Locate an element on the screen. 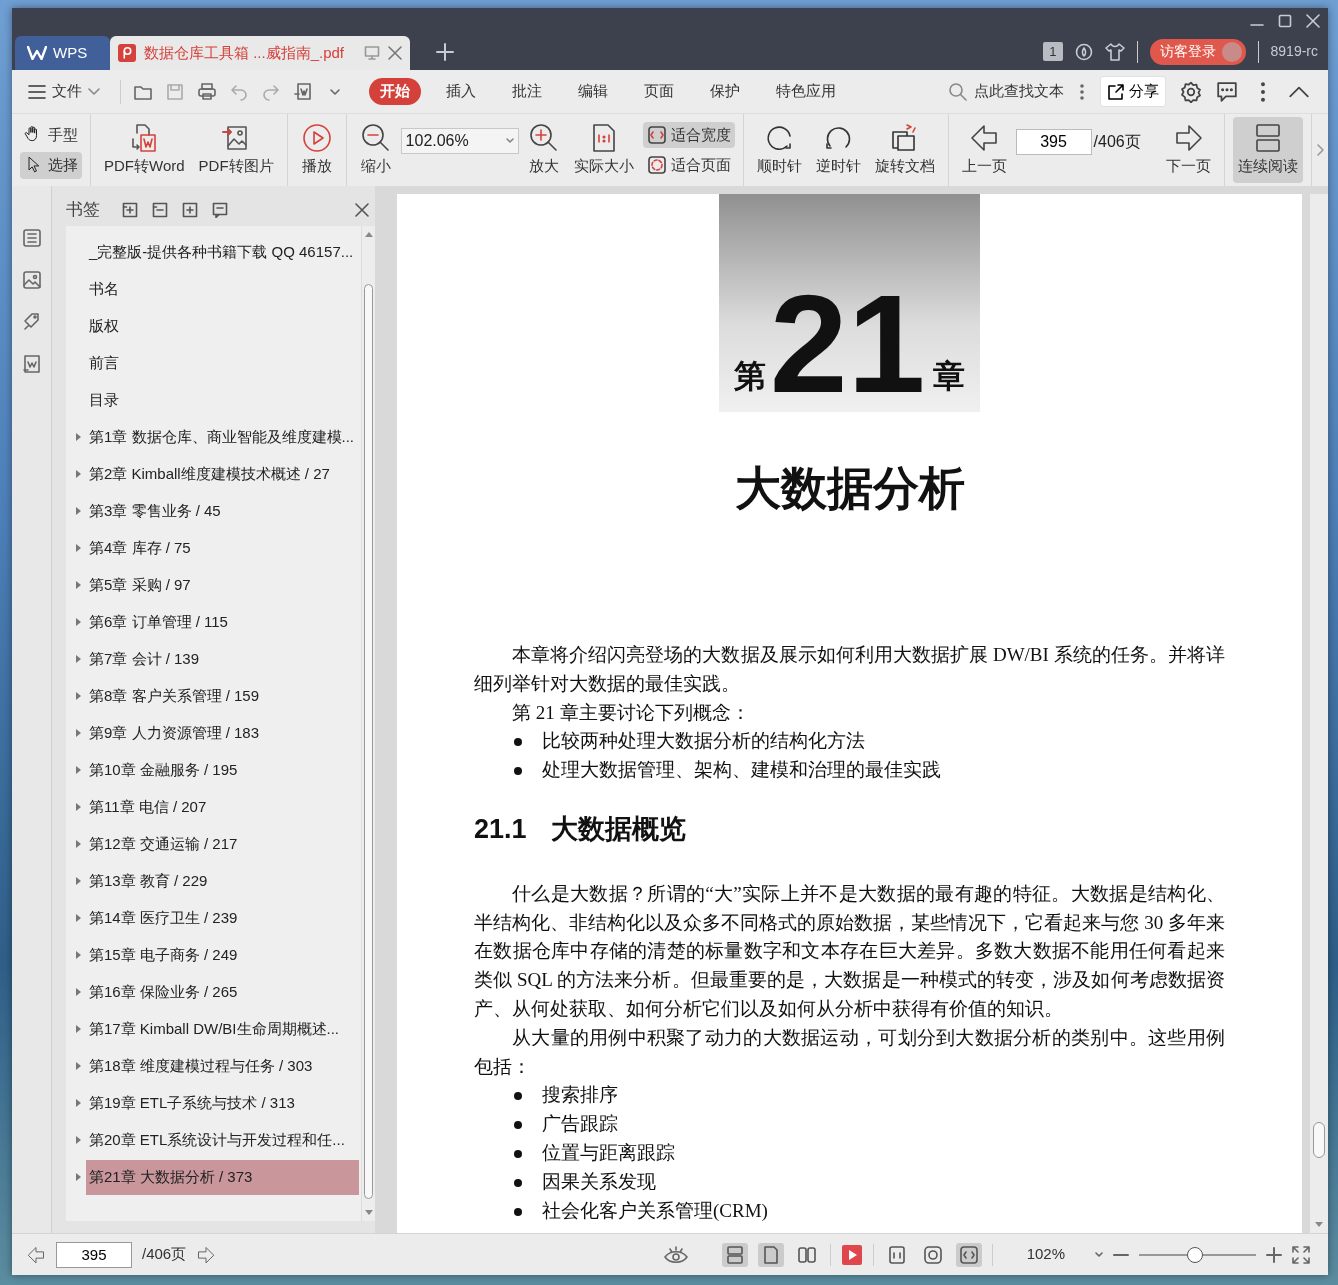 The width and height of the screenshot is (1338, 1285). page-field: 395 is located at coordinates (94, 1254).